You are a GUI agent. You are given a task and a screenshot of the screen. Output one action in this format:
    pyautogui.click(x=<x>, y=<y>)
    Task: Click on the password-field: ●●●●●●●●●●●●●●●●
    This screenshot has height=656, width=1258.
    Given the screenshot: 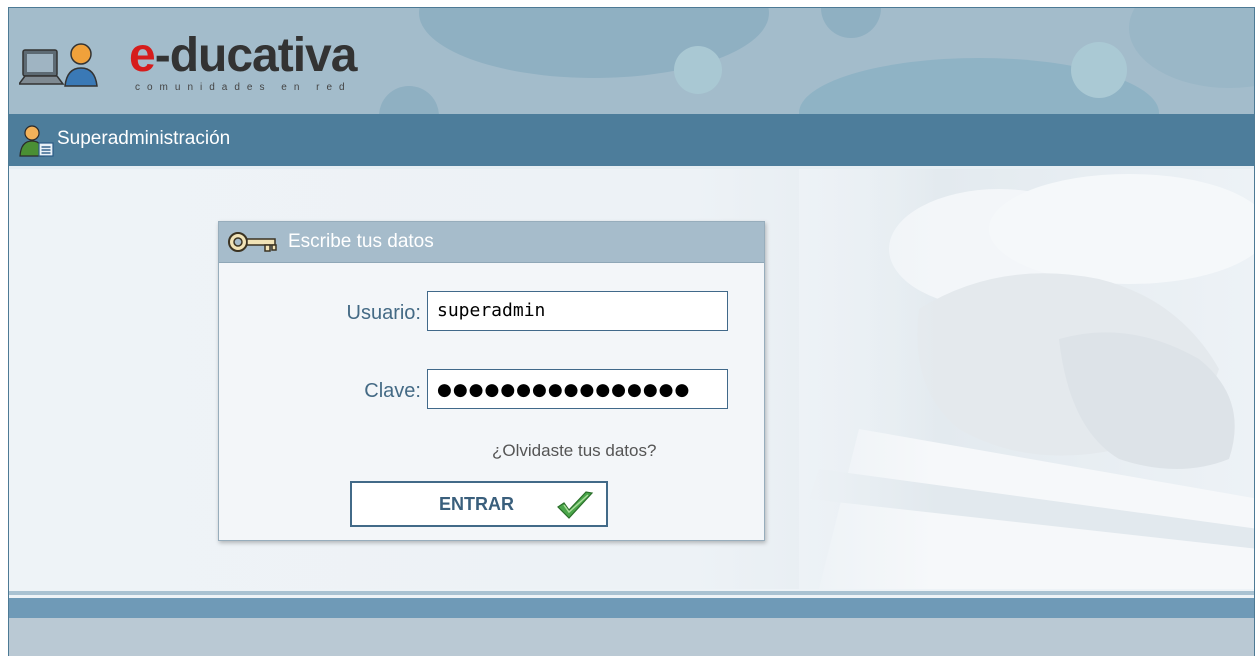 What is the action you would take?
    pyautogui.click(x=577, y=389)
    